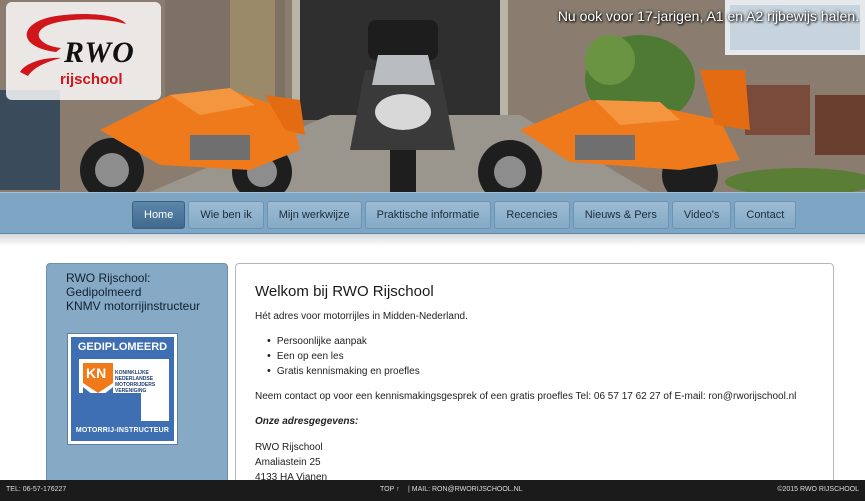 The height and width of the screenshot is (501, 865). Describe the element at coordinates (36, 489) in the screenshot. I see `footer-phone: TEL: 06-57-176227` at that location.